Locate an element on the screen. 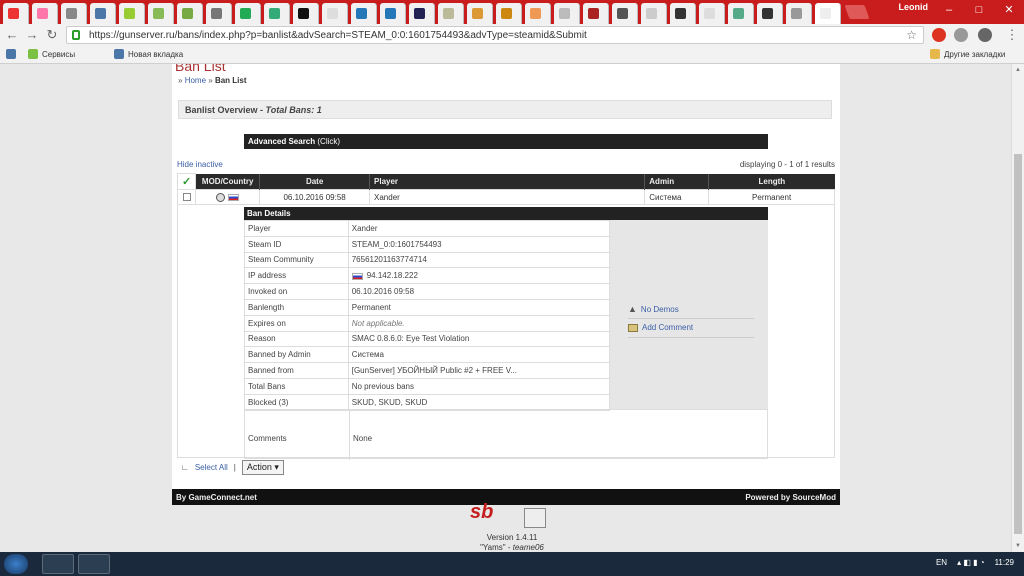 The width and height of the screenshot is (1024, 576). bookmark-item: Новая вкладка is located at coordinates (148, 54).